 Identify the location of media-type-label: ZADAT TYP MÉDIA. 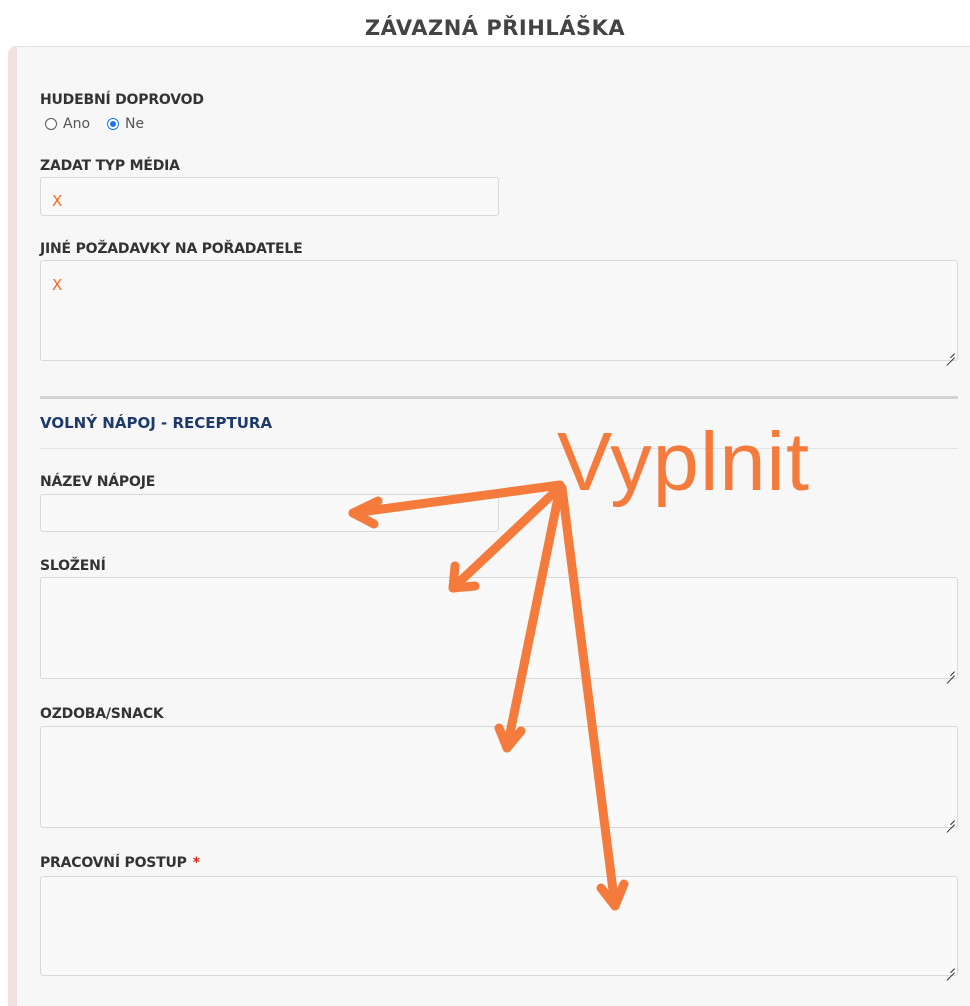
(110, 166).